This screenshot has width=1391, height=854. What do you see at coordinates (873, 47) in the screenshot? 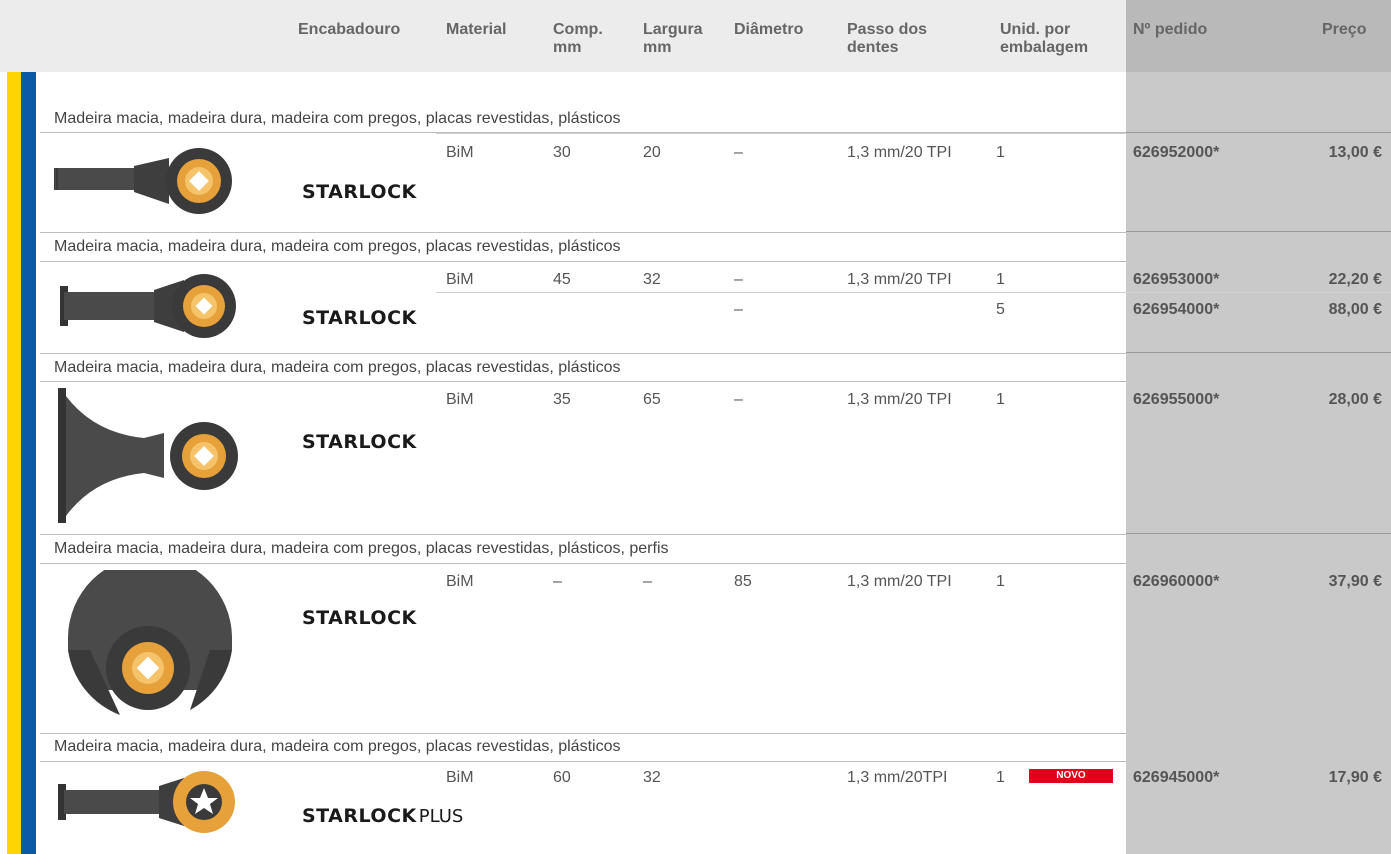
I see `header-passo-line2: dentes` at bounding box center [873, 47].